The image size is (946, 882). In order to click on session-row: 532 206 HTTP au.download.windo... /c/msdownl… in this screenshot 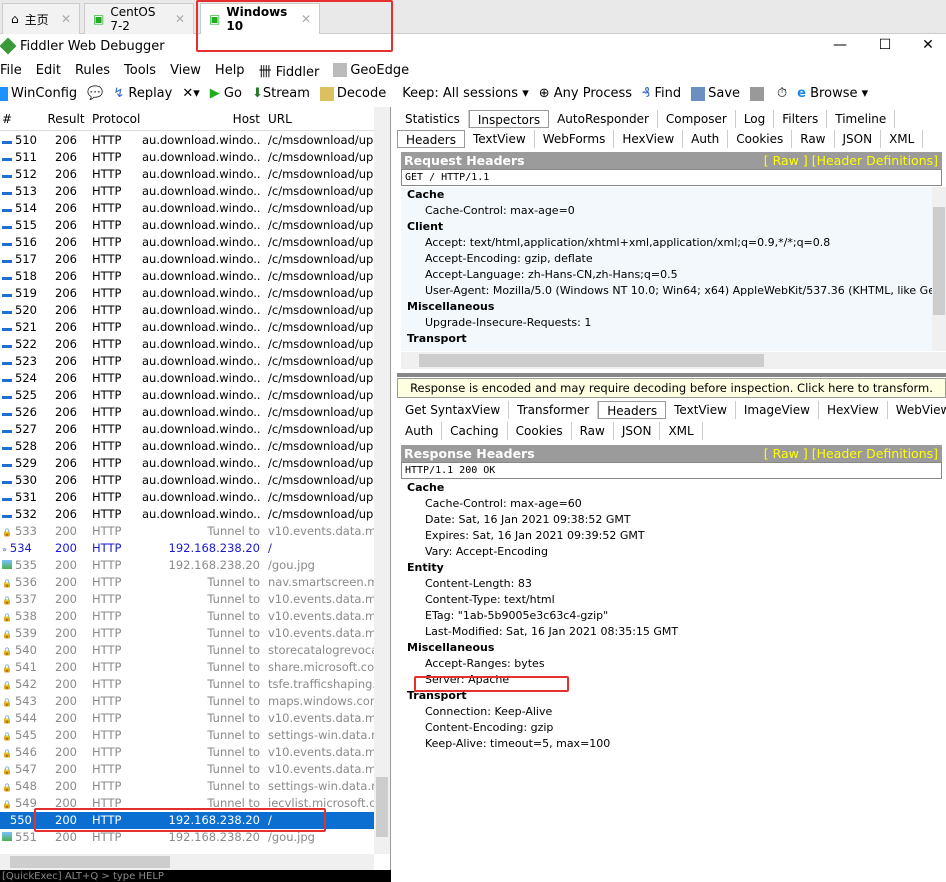, I will do `click(187, 514)`.